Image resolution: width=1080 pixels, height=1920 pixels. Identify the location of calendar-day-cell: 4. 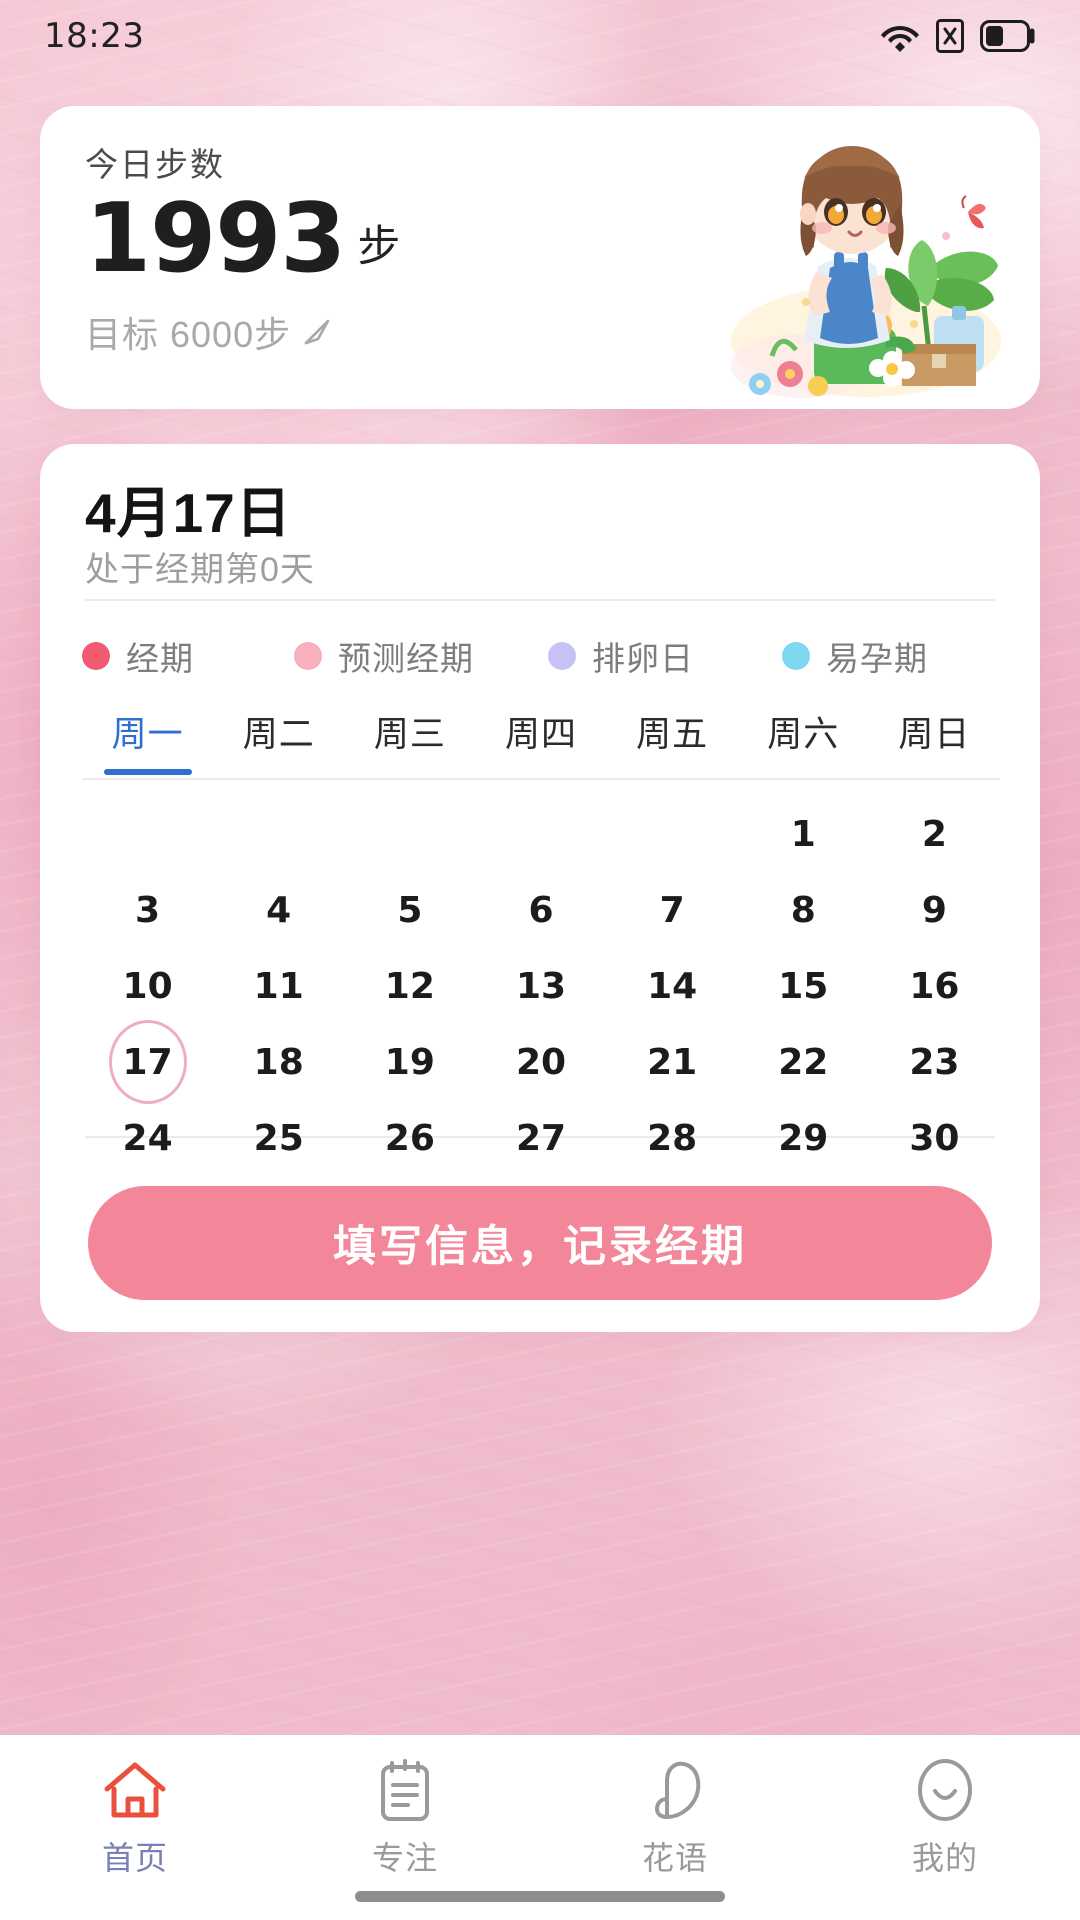
(278, 910).